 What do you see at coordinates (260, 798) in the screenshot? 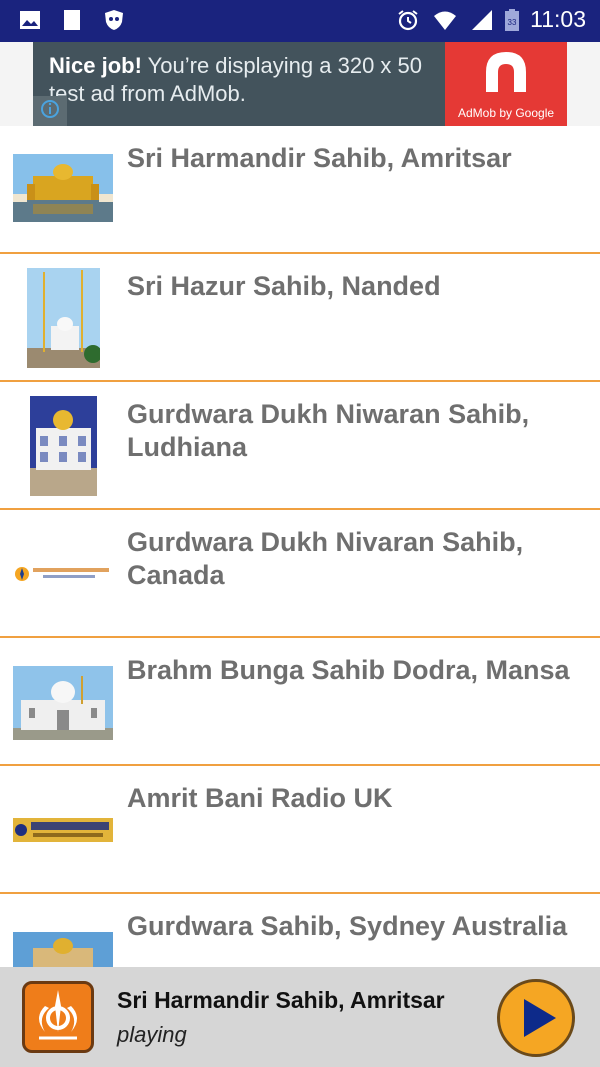
I see `station-title: Amrit Bani Radio UK` at bounding box center [260, 798].